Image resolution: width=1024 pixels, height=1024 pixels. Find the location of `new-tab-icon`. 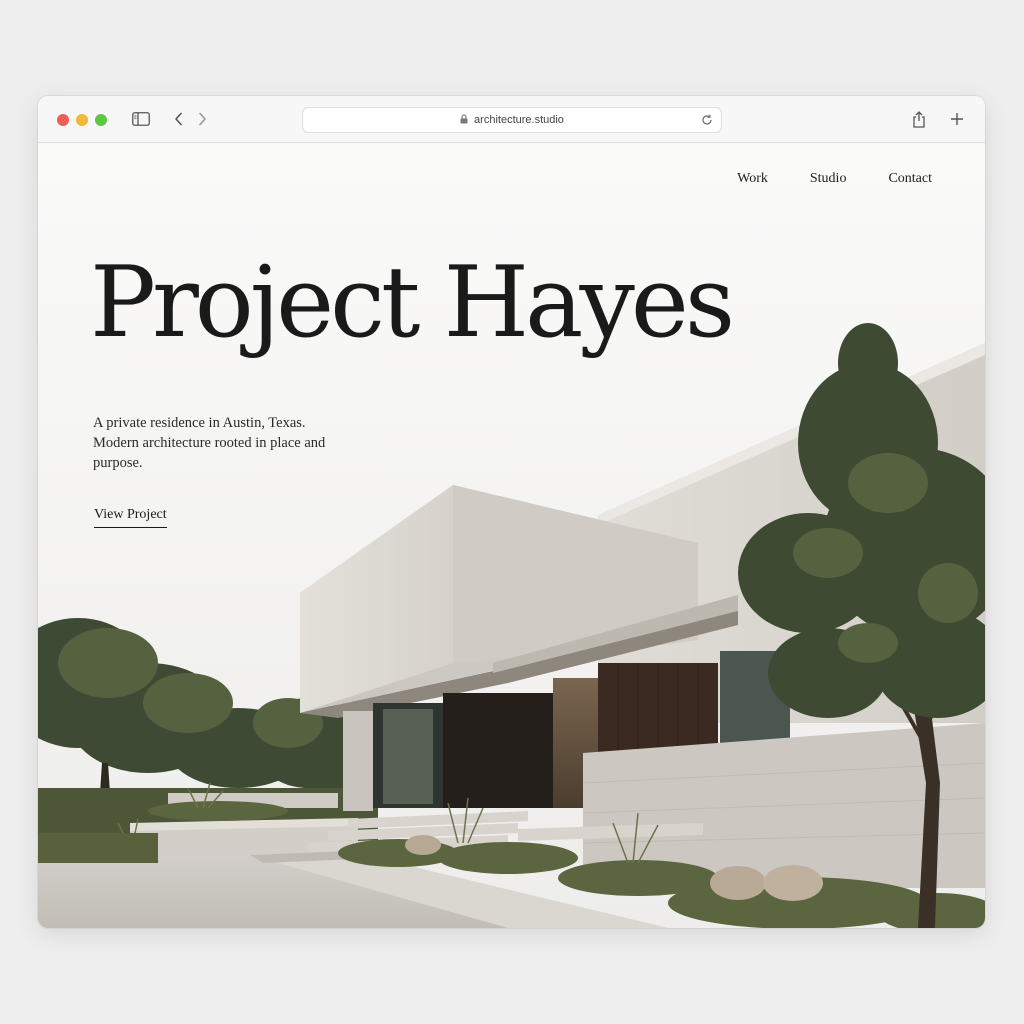

new-tab-icon is located at coordinates (957, 119).